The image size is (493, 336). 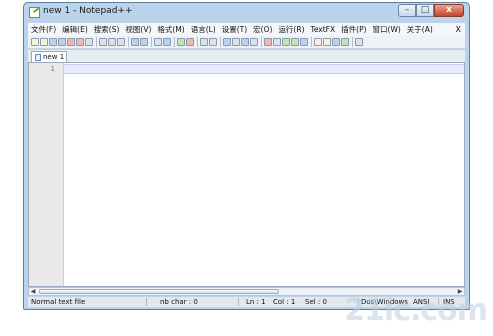 What do you see at coordinates (43, 29) in the screenshot?
I see `menu-file: 文件(F)` at bounding box center [43, 29].